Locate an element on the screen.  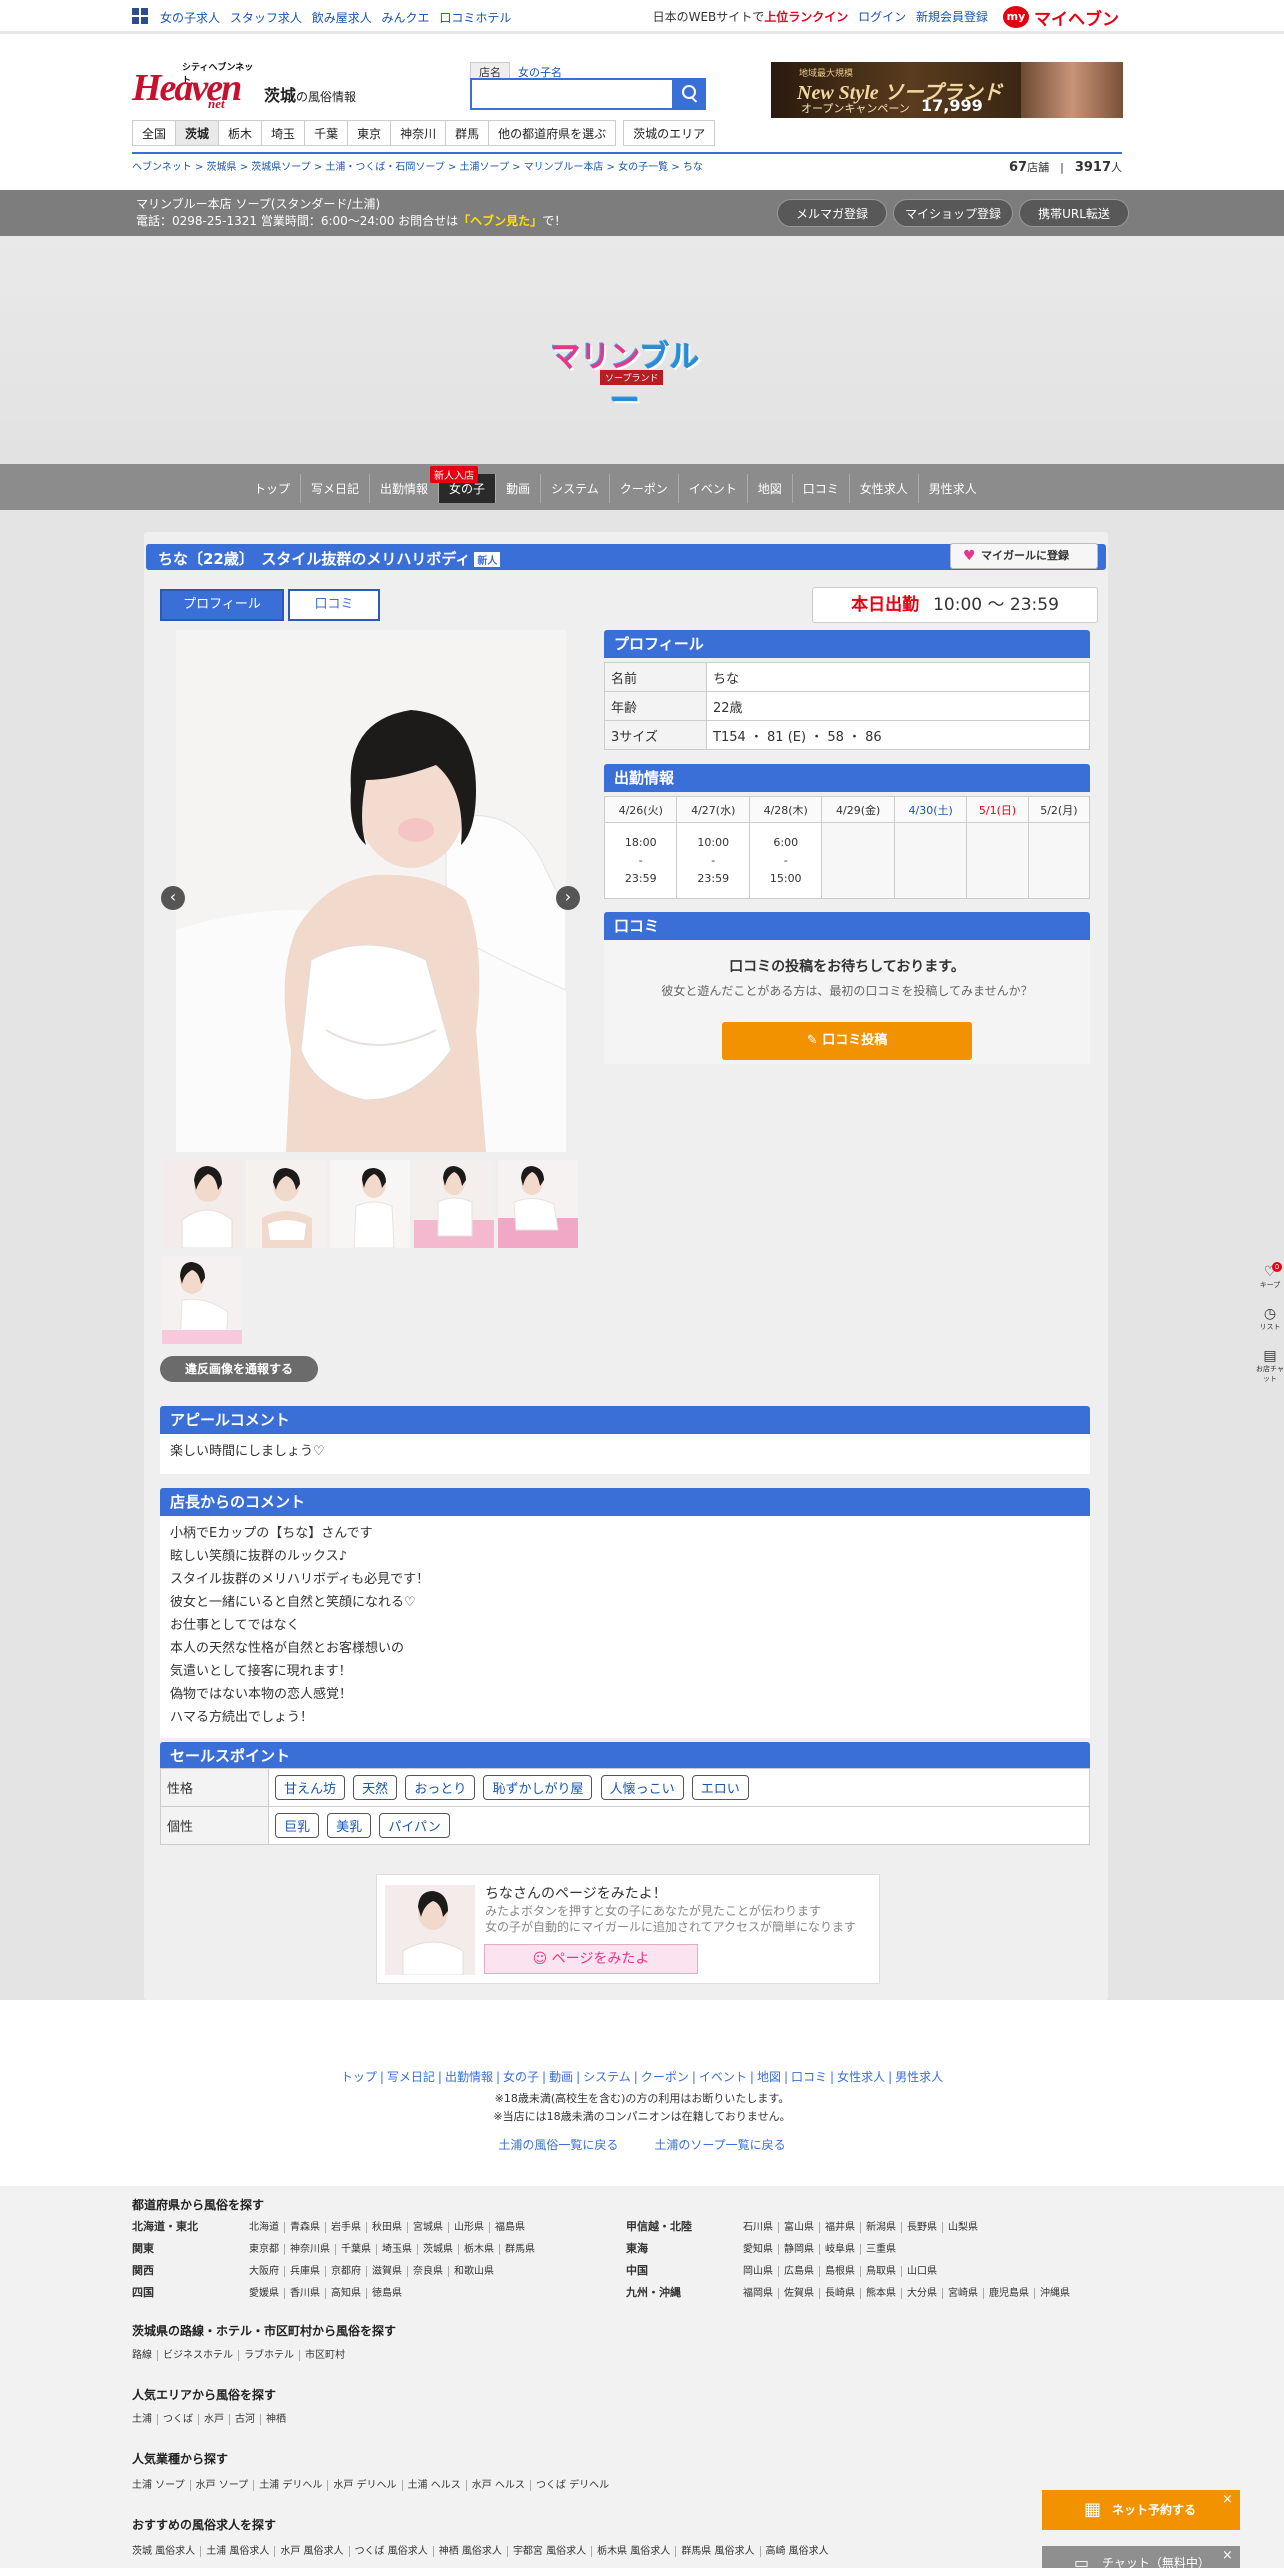
shop-nav-review: 口コミ is located at coordinates (821, 488).